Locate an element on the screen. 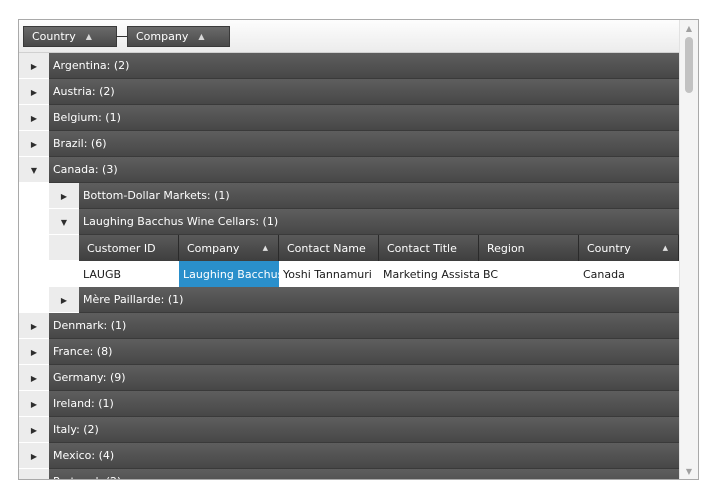 The width and height of the screenshot is (715, 500). group-header-italy: Italy: (2) is located at coordinates (364, 430).